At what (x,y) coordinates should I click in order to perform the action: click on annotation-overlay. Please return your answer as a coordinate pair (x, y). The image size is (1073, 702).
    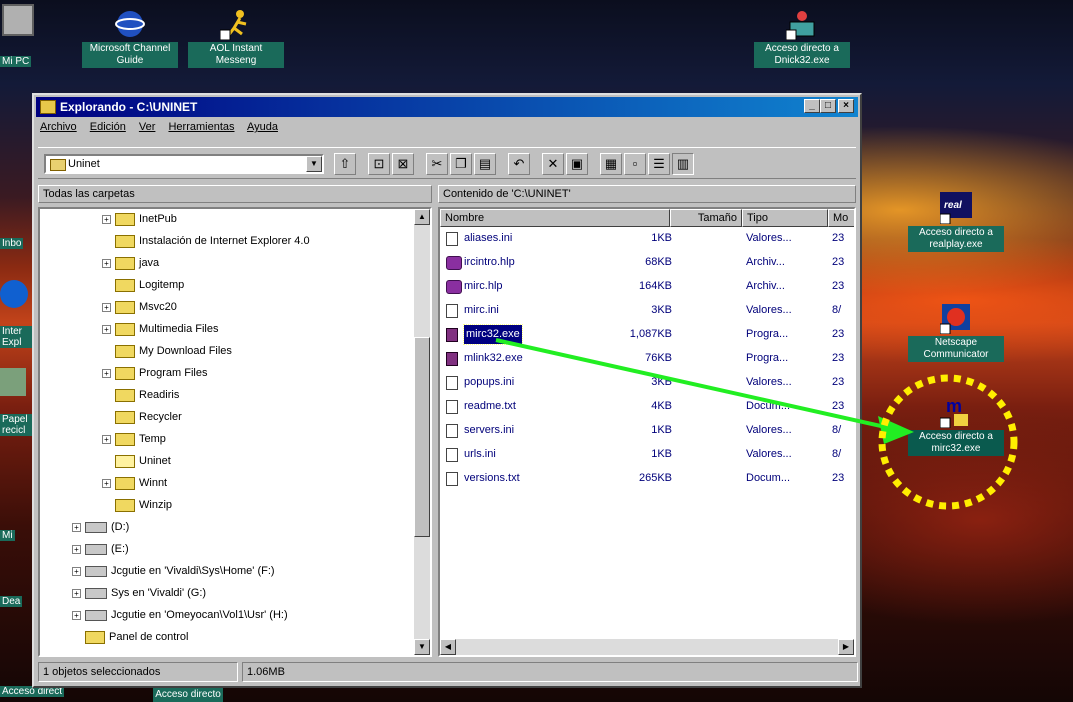
    Looking at the image, I should click on (756, 424).